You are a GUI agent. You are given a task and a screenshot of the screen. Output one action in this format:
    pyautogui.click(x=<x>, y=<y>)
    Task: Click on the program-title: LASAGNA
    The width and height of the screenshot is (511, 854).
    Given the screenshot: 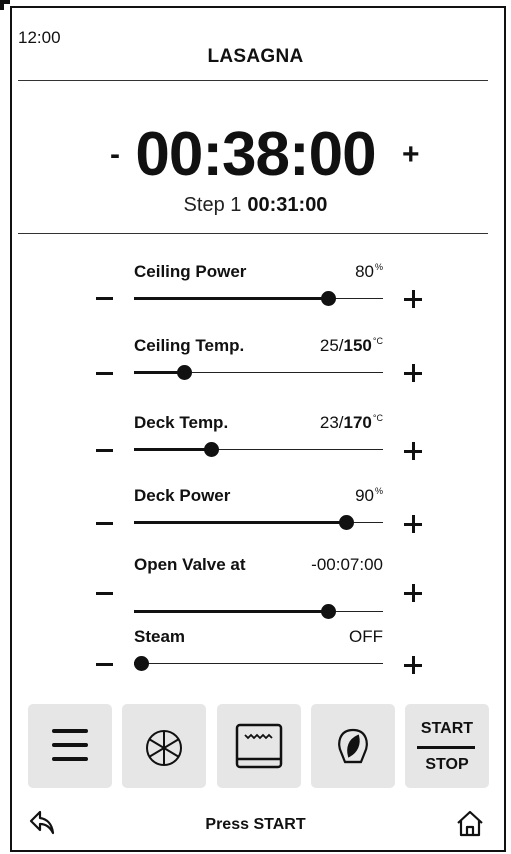 What is the action you would take?
    pyautogui.click(x=255, y=56)
    